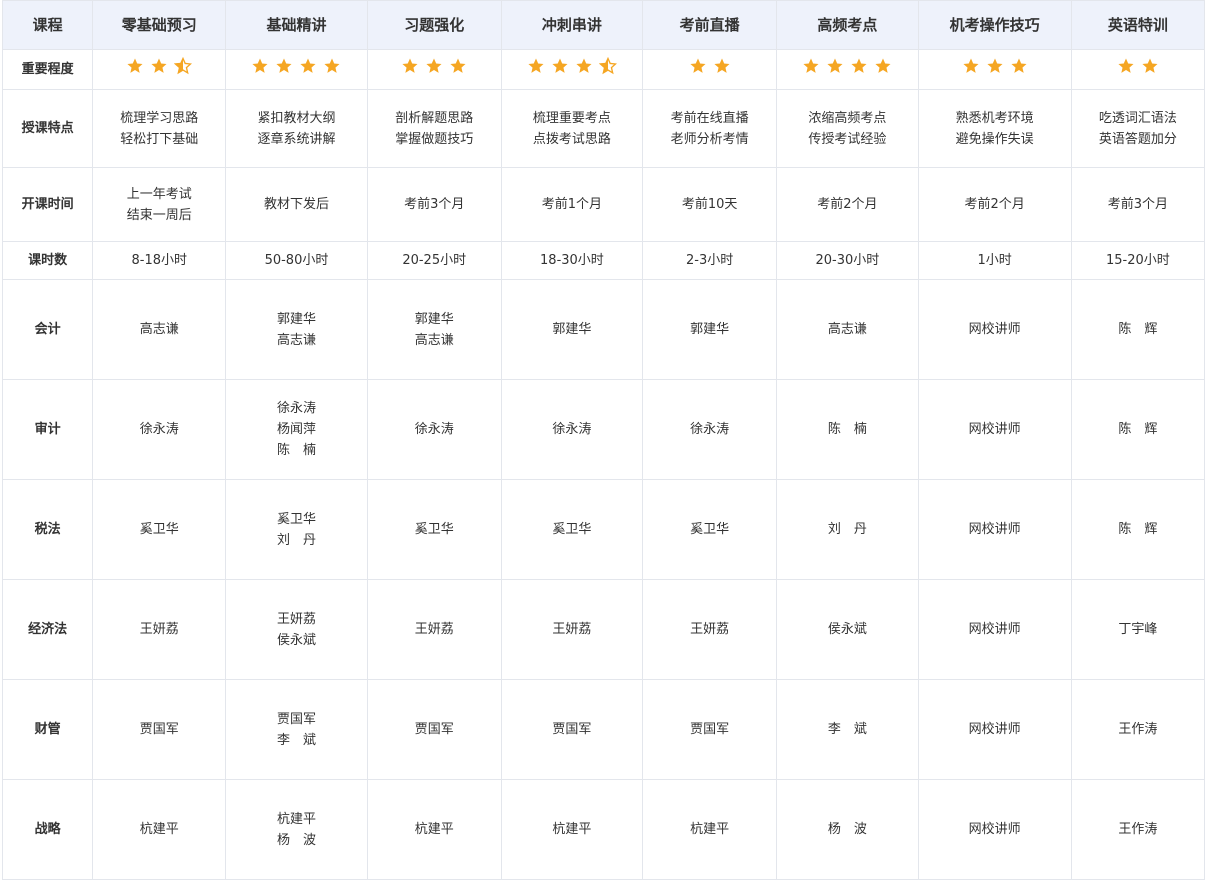 Image resolution: width=1207 pixels, height=885 pixels. What do you see at coordinates (847, 139) in the screenshot?
I see `cell-text: 传授考试经验` at bounding box center [847, 139].